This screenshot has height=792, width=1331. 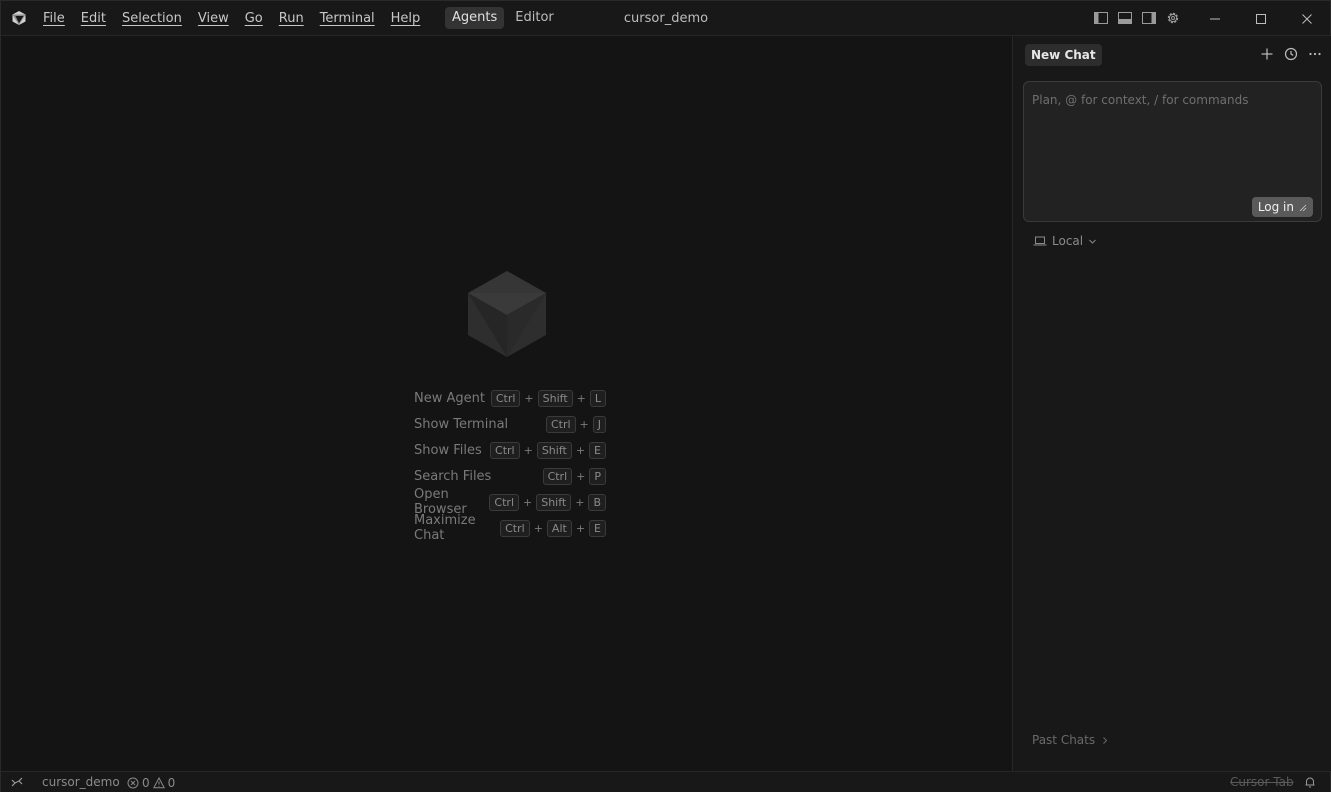 What do you see at coordinates (475, 18) in the screenshot?
I see `mode-agents-button: Agents` at bounding box center [475, 18].